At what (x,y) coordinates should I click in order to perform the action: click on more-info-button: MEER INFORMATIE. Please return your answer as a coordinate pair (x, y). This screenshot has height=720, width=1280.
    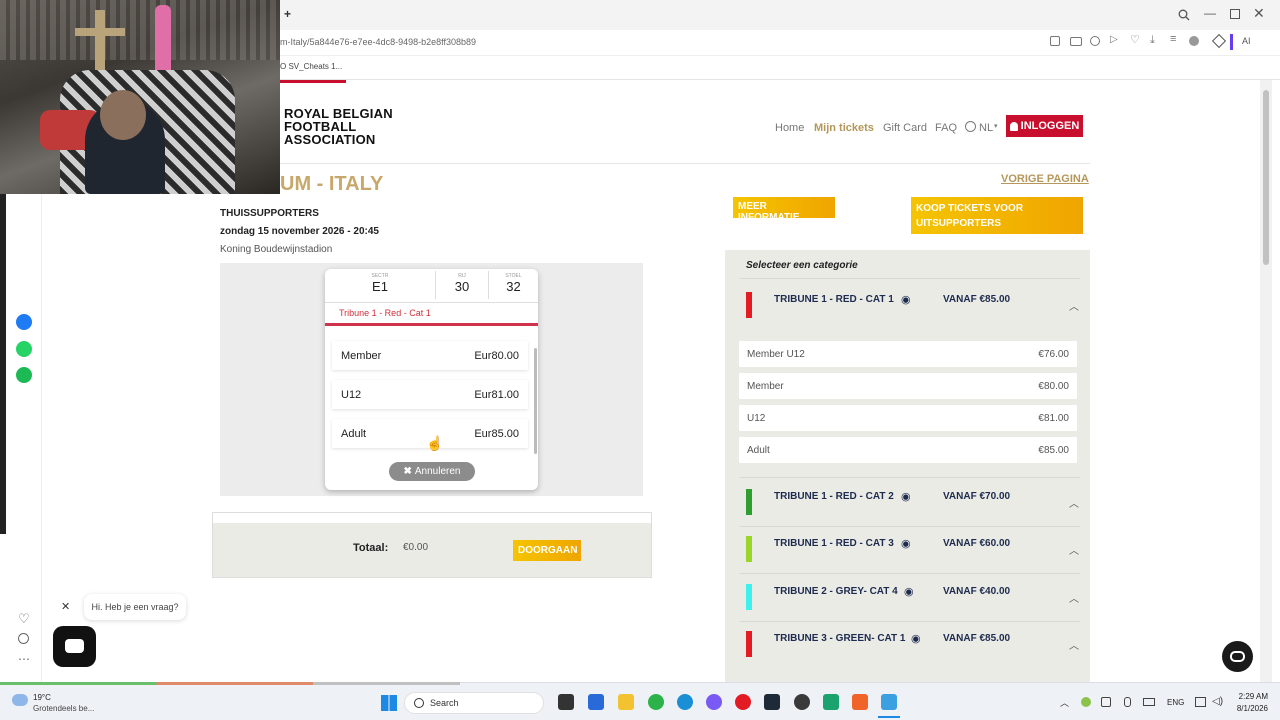
    Looking at the image, I should click on (784, 210).